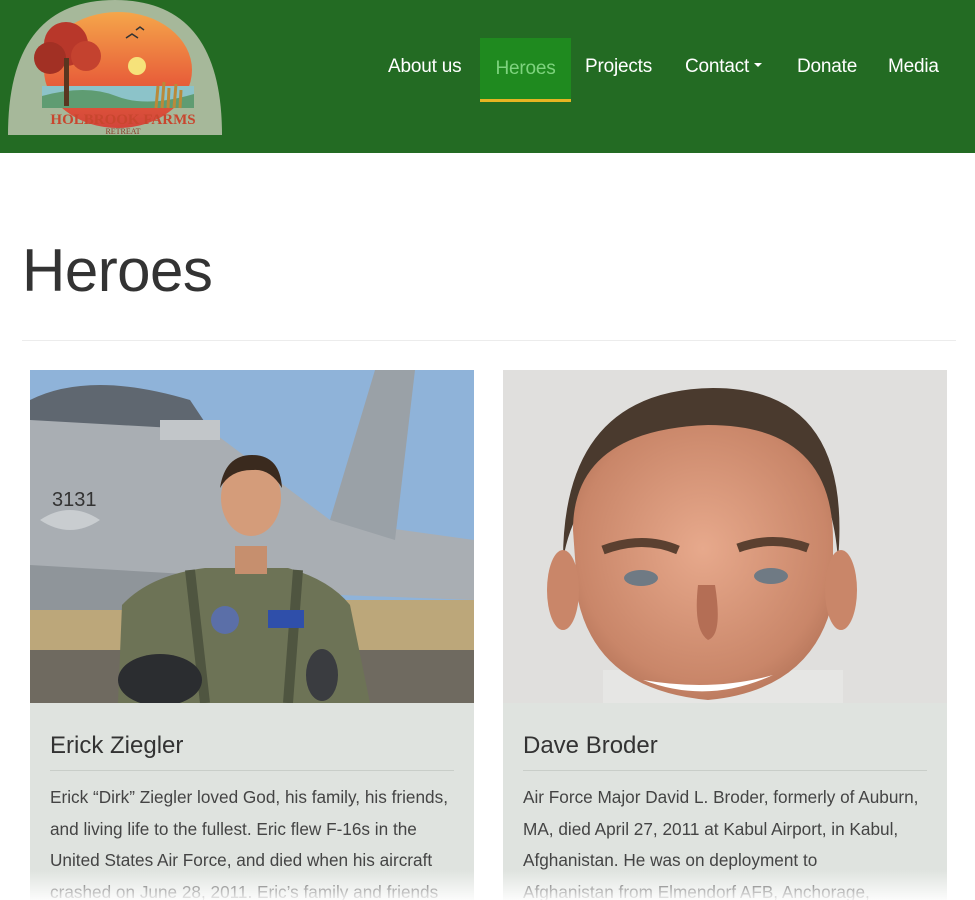 This screenshot has height=900, width=975. What do you see at coordinates (590, 745) in the screenshot?
I see `hero-name: Dave Broder` at bounding box center [590, 745].